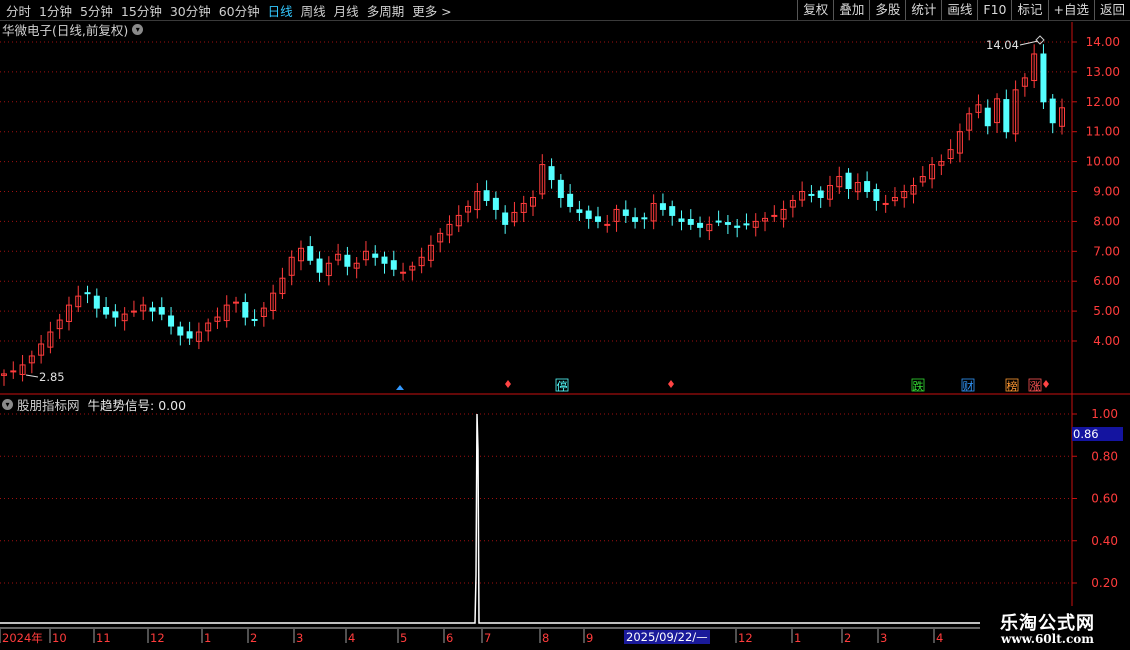 The width and height of the screenshot is (1130, 650). What do you see at coordinates (1104, 456) in the screenshot?
I see `indicator-tick-label: 0.80` at bounding box center [1104, 456].